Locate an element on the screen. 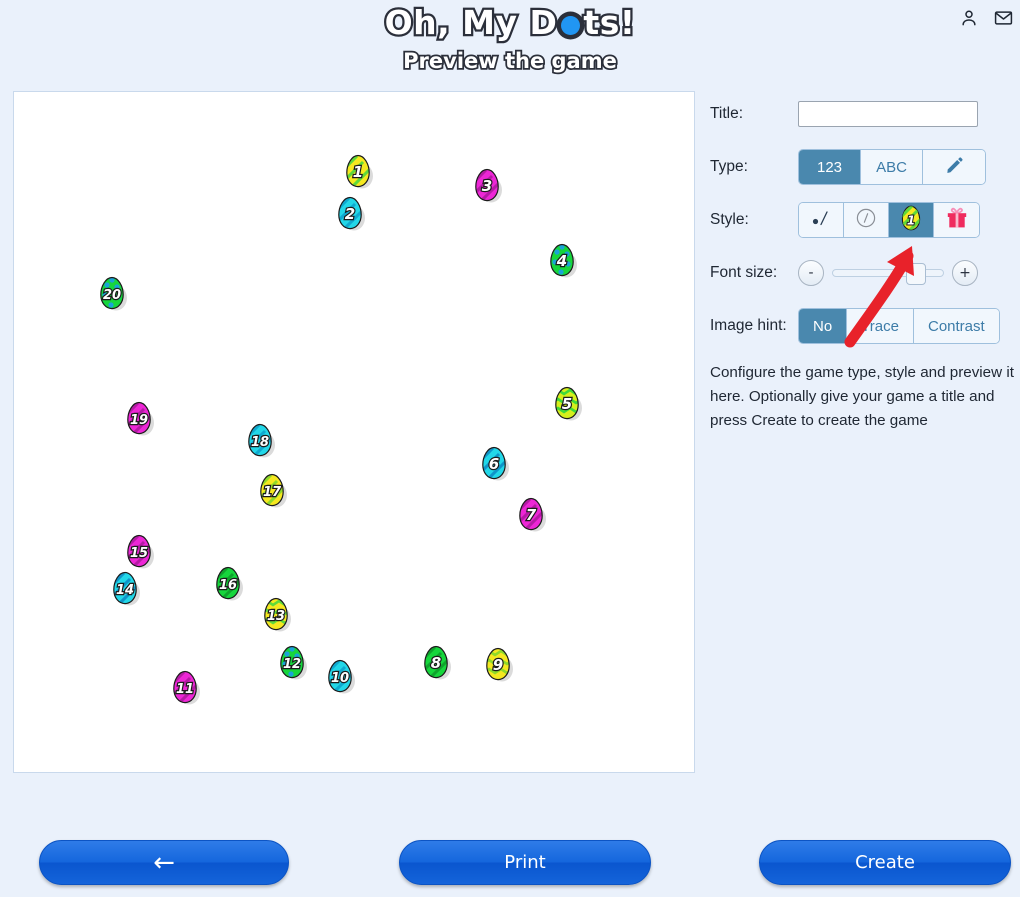 The width and height of the screenshot is (1020, 897). type-row: Type: 123 ABC is located at coordinates (860, 167).